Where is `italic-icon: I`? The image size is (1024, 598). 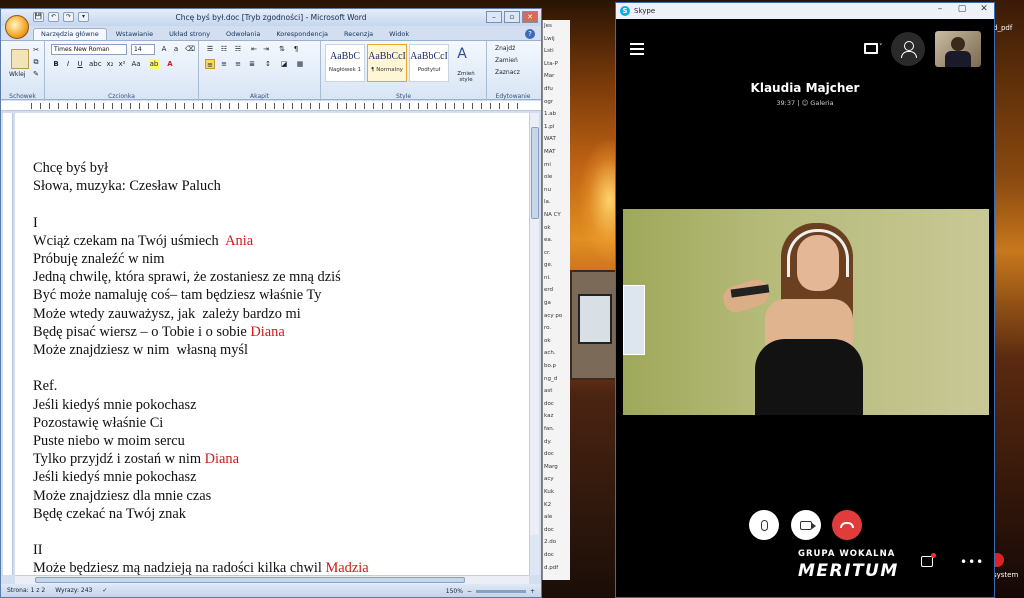 italic-icon: I is located at coordinates (68, 64).